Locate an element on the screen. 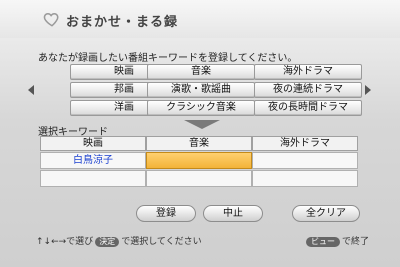  down-arrow-icon is located at coordinates (202, 124).